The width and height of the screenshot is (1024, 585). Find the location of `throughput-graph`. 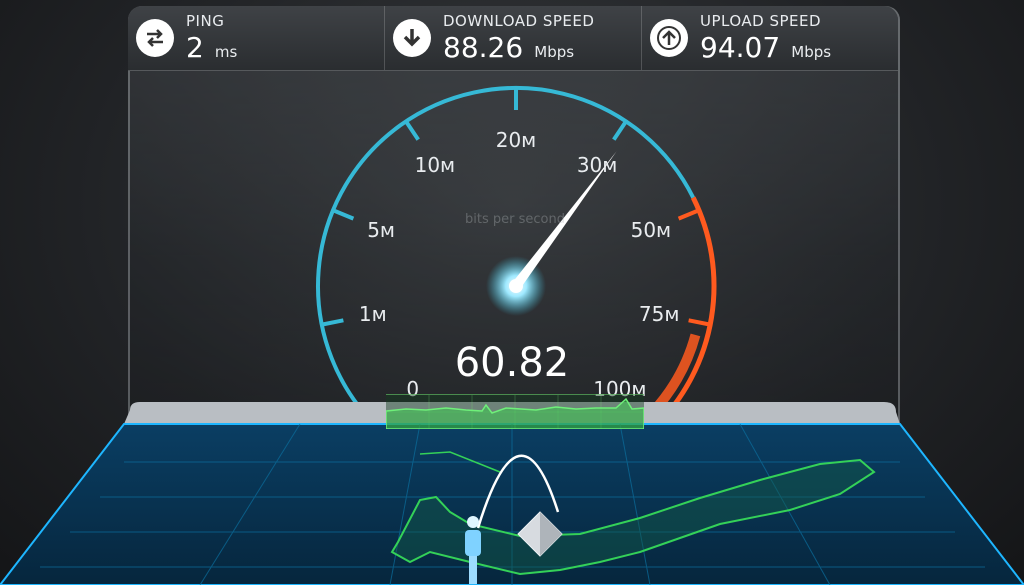

throughput-graph is located at coordinates (515, 412).